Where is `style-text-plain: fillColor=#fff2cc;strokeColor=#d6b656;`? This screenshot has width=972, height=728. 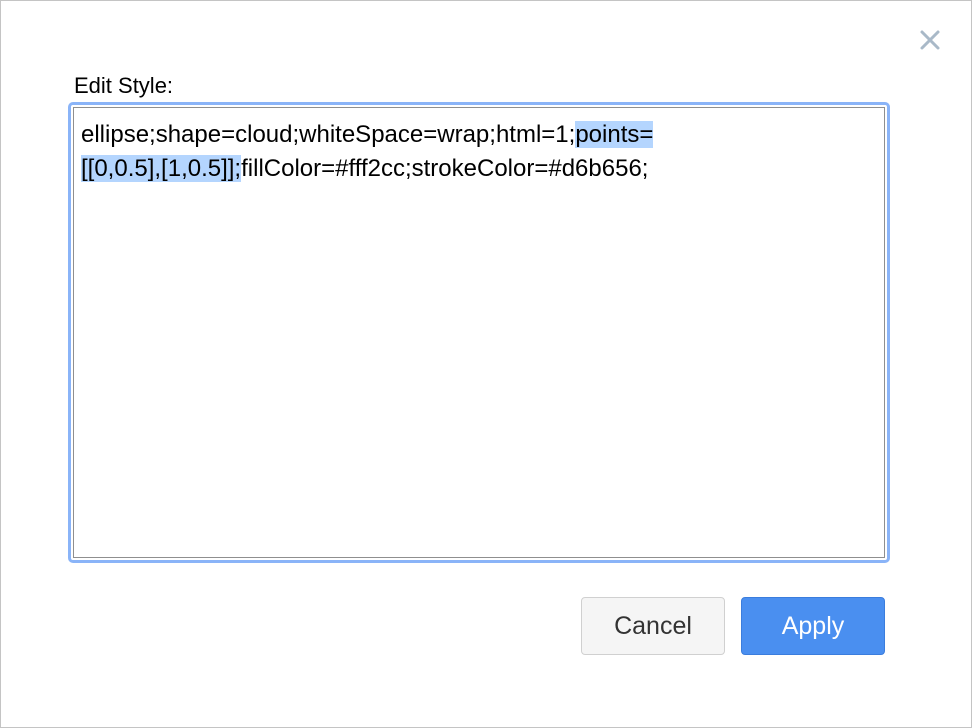
style-text-plain: fillColor=#fff2cc;strokeColor=#d6b656; is located at coordinates (445, 168).